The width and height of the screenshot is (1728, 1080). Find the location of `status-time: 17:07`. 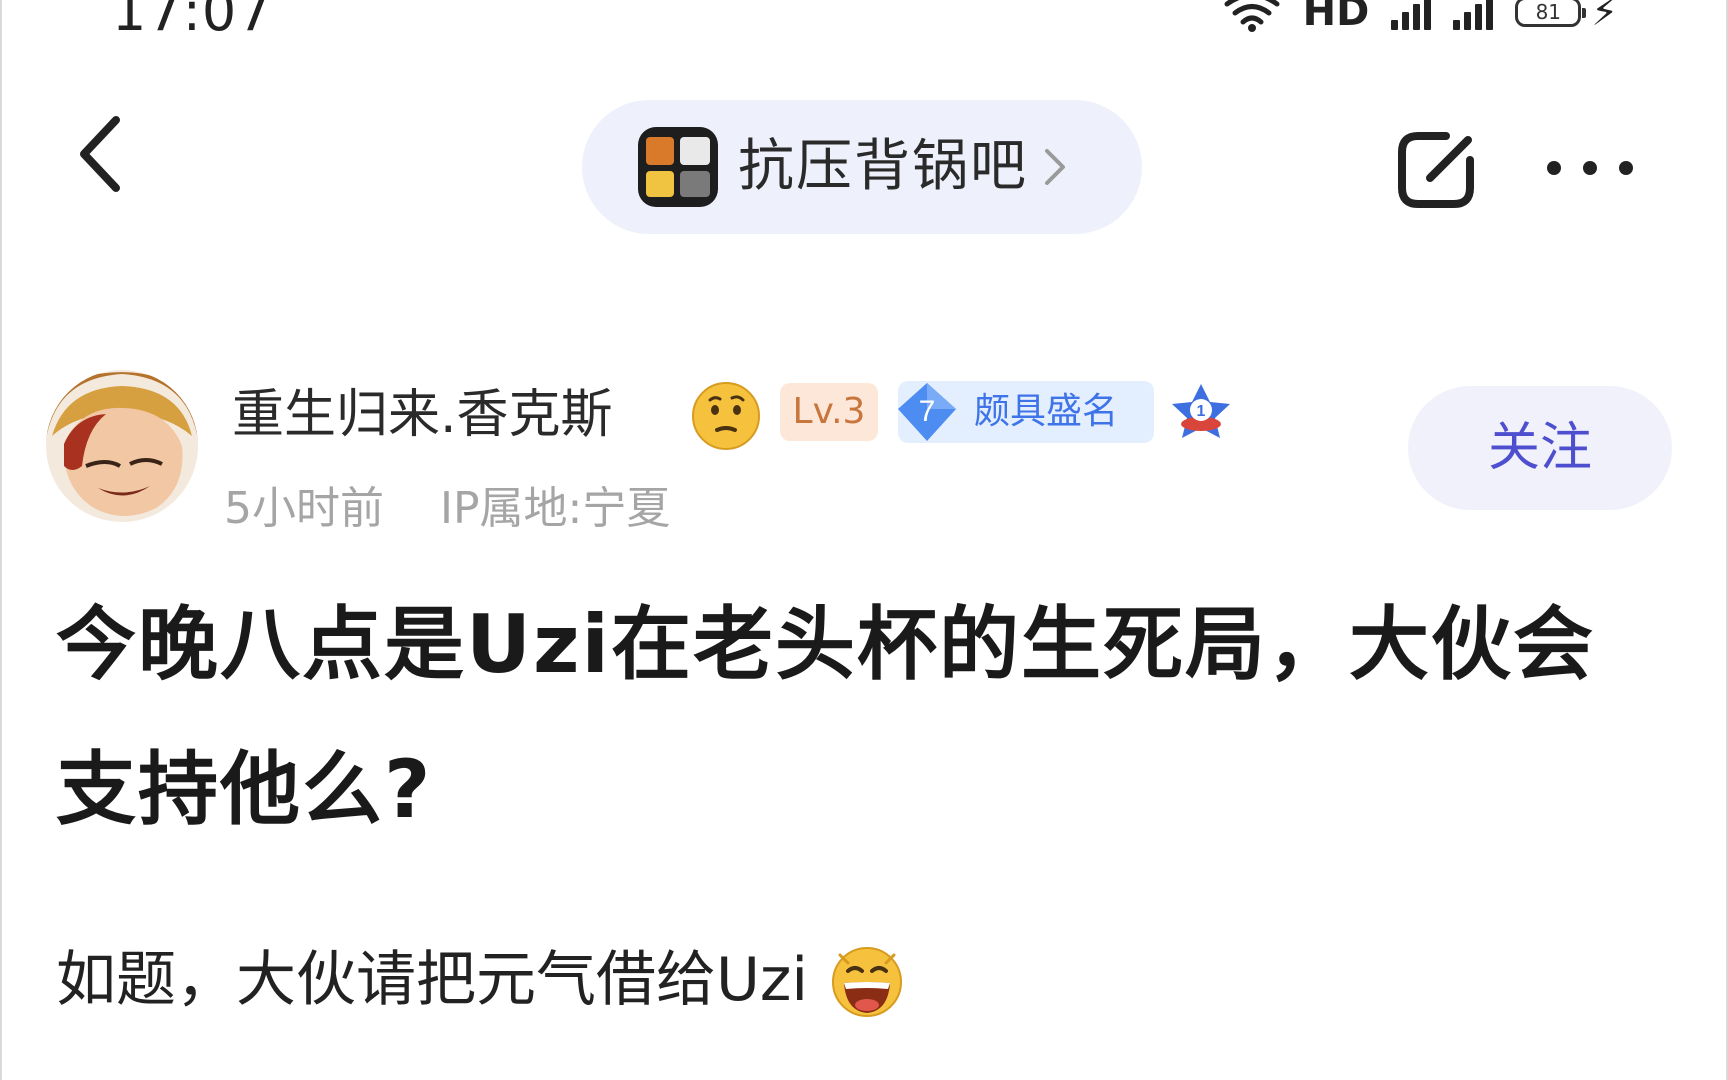

status-time: 17:07 is located at coordinates (192, 21).